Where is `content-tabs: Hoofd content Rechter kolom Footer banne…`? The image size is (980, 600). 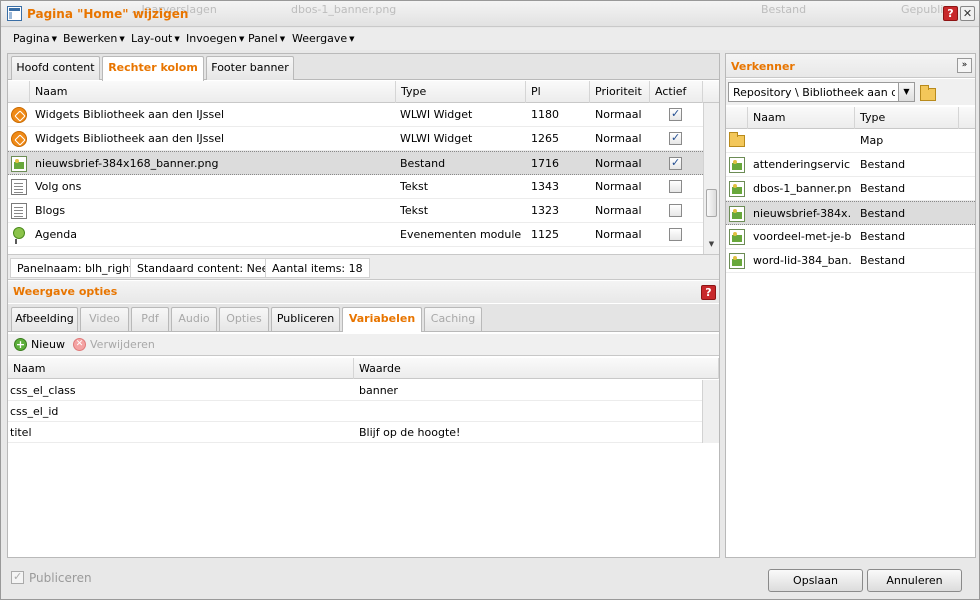
content-tabs: Hoofd content Rechter kolom Footer banne… is located at coordinates (363, 67).